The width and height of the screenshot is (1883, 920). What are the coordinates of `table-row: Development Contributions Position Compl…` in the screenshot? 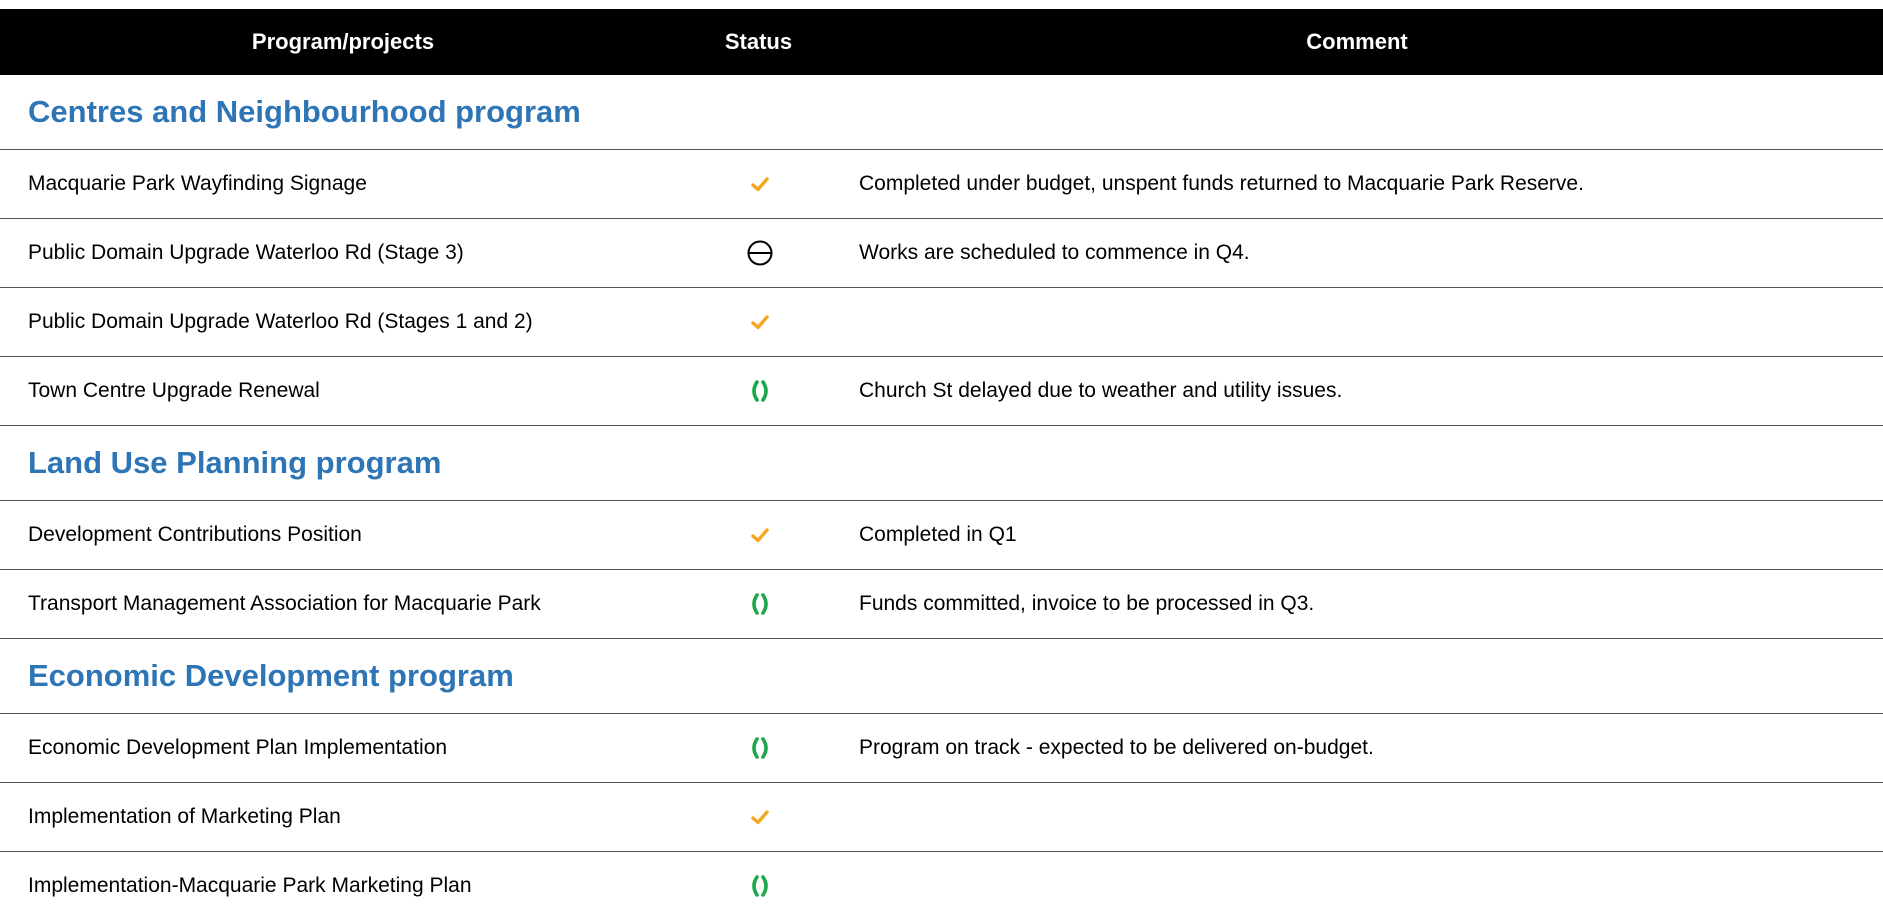 It's located at (941, 535).